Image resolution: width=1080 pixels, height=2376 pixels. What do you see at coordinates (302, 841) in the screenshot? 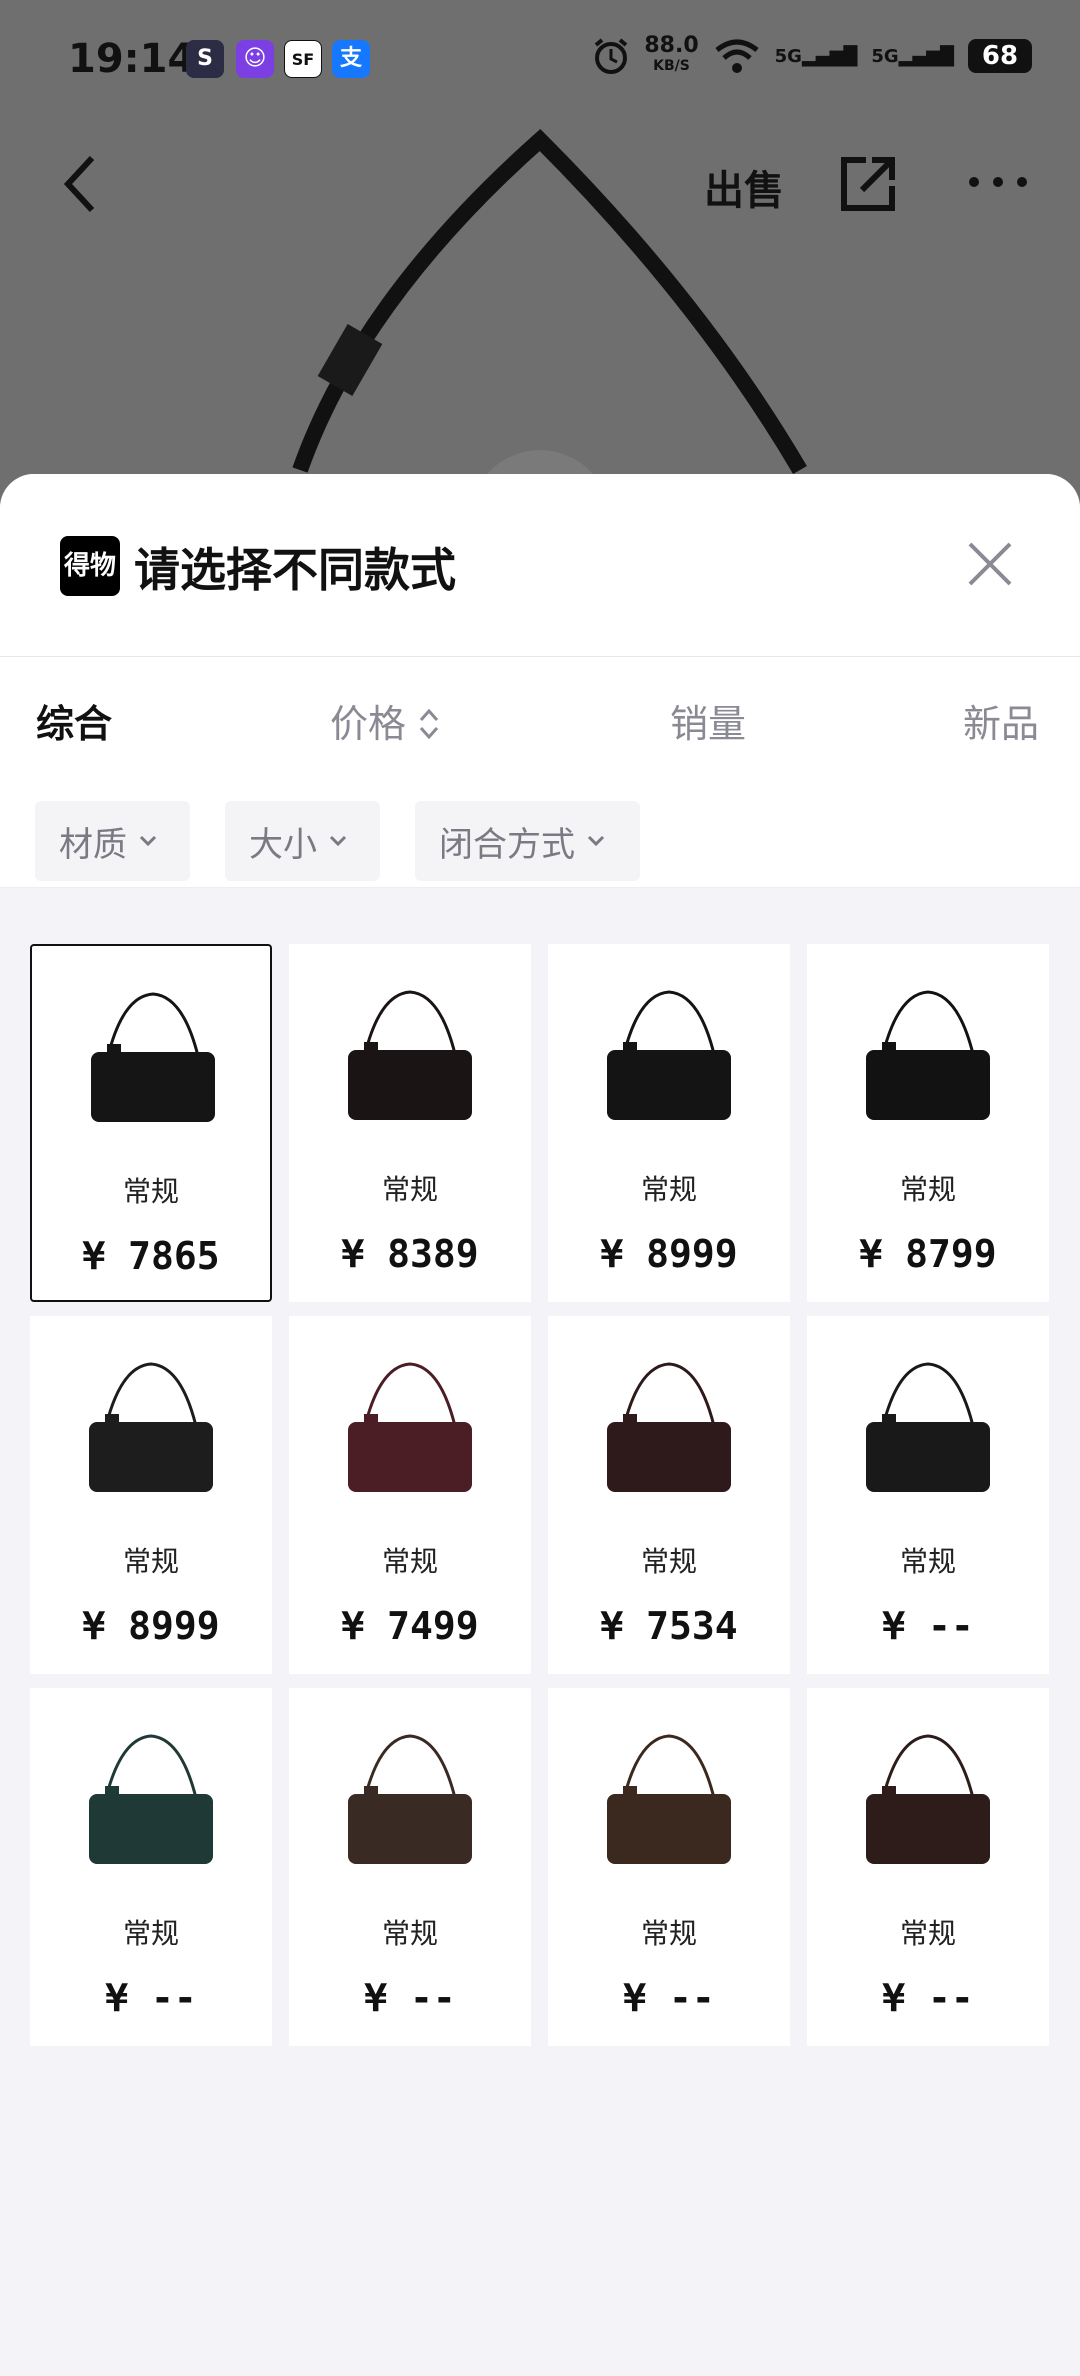
I see `filter-size: 大小` at bounding box center [302, 841].